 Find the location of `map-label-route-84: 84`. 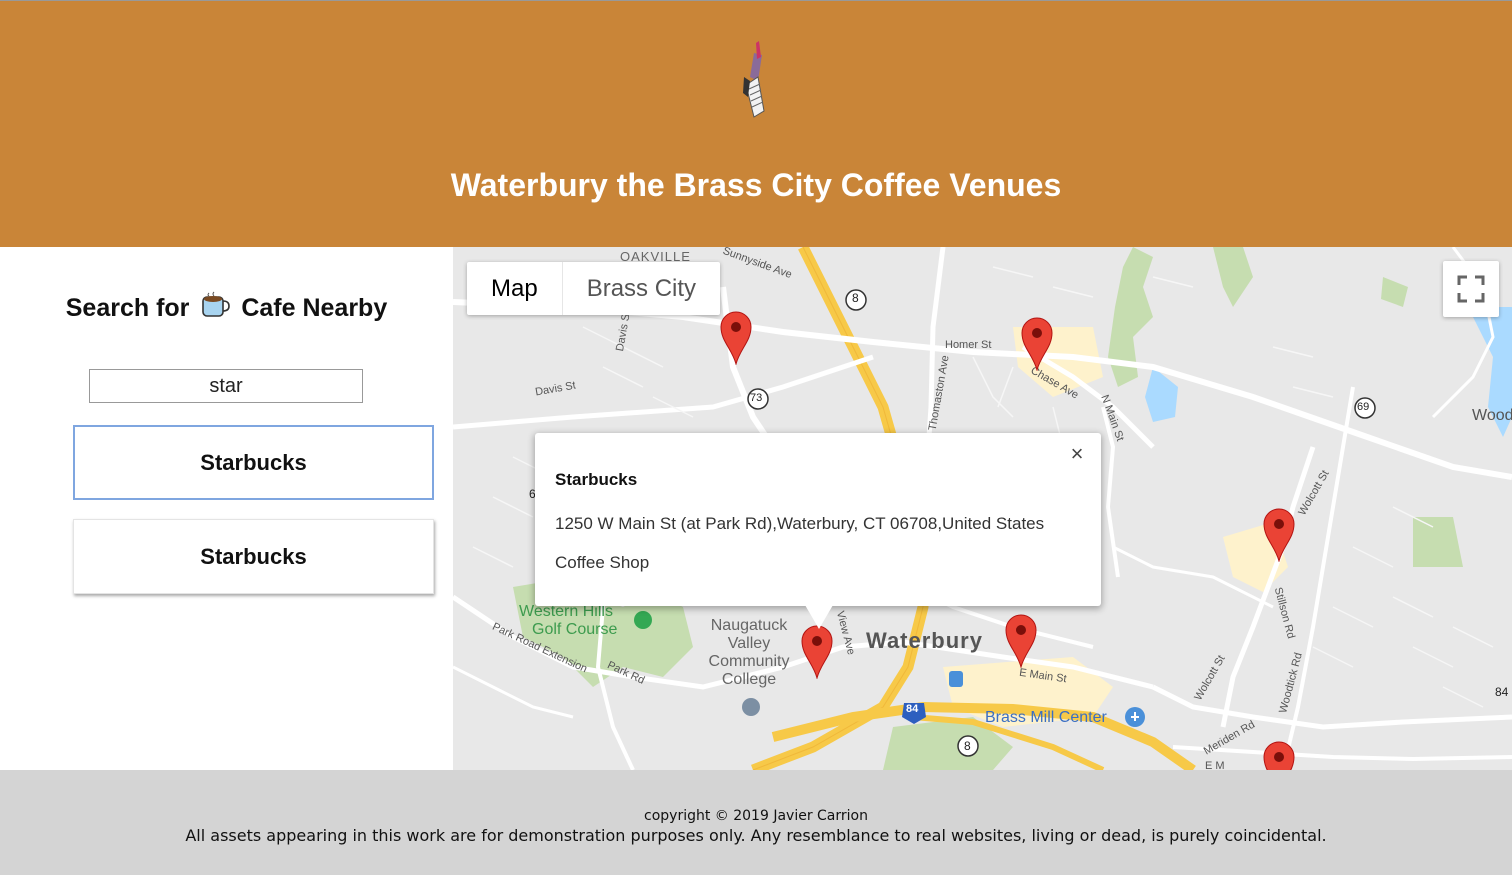

map-label-route-84: 84 is located at coordinates (912, 709).